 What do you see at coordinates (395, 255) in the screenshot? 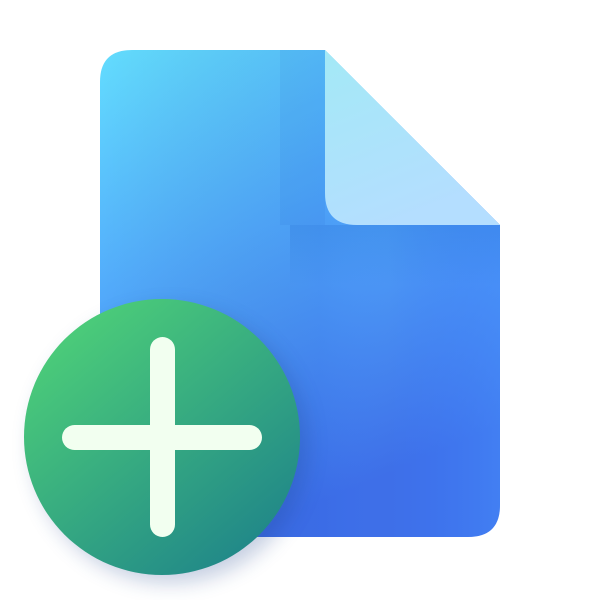
I see `fold-shadow` at bounding box center [395, 255].